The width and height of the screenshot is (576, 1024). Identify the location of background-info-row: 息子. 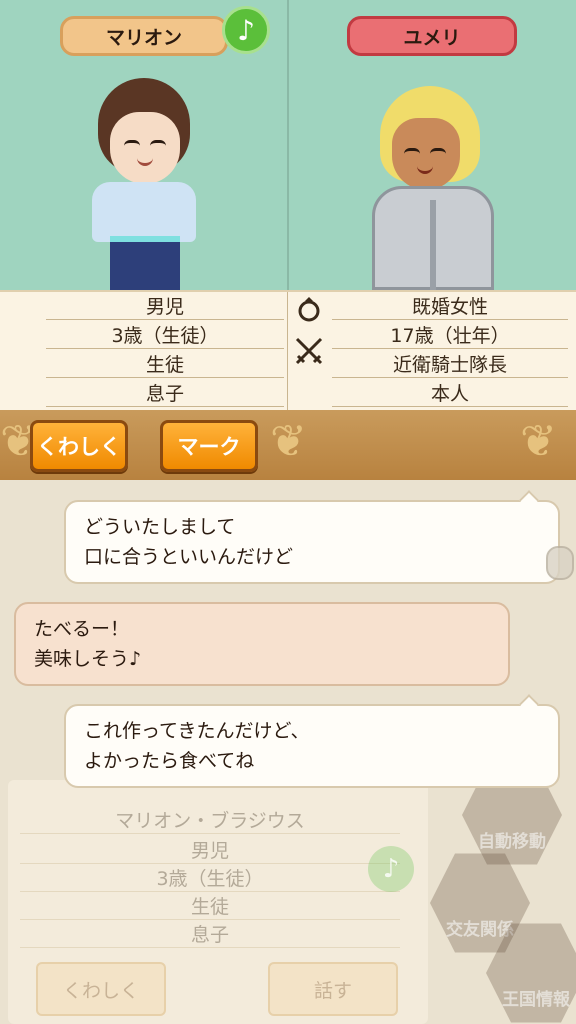
(210, 934).